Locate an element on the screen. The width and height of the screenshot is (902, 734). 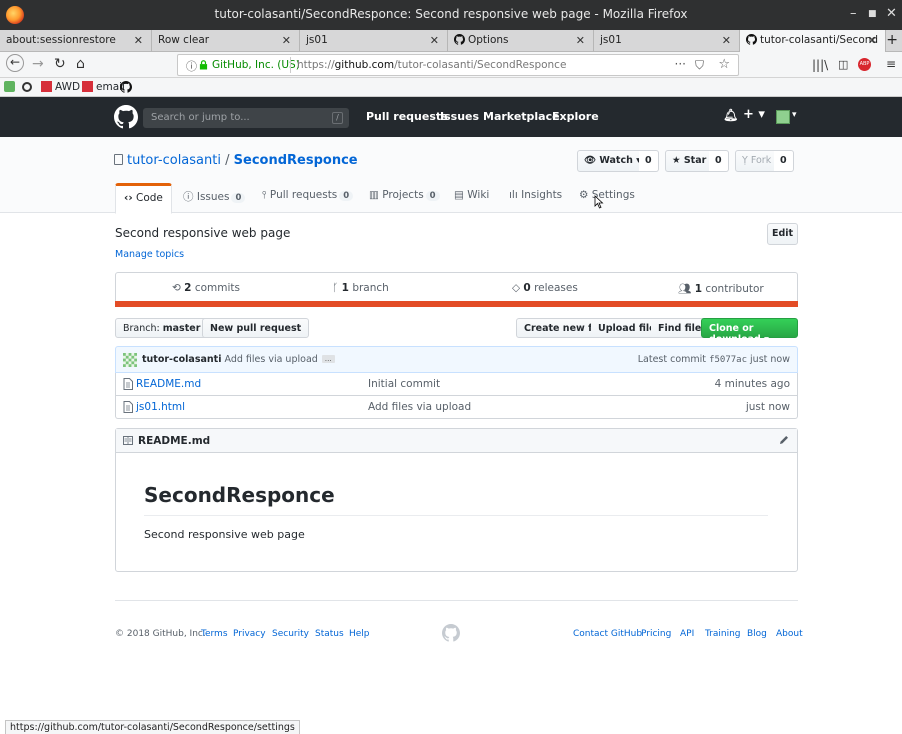
bookmark-awd: AWD is located at coordinates (60, 87).